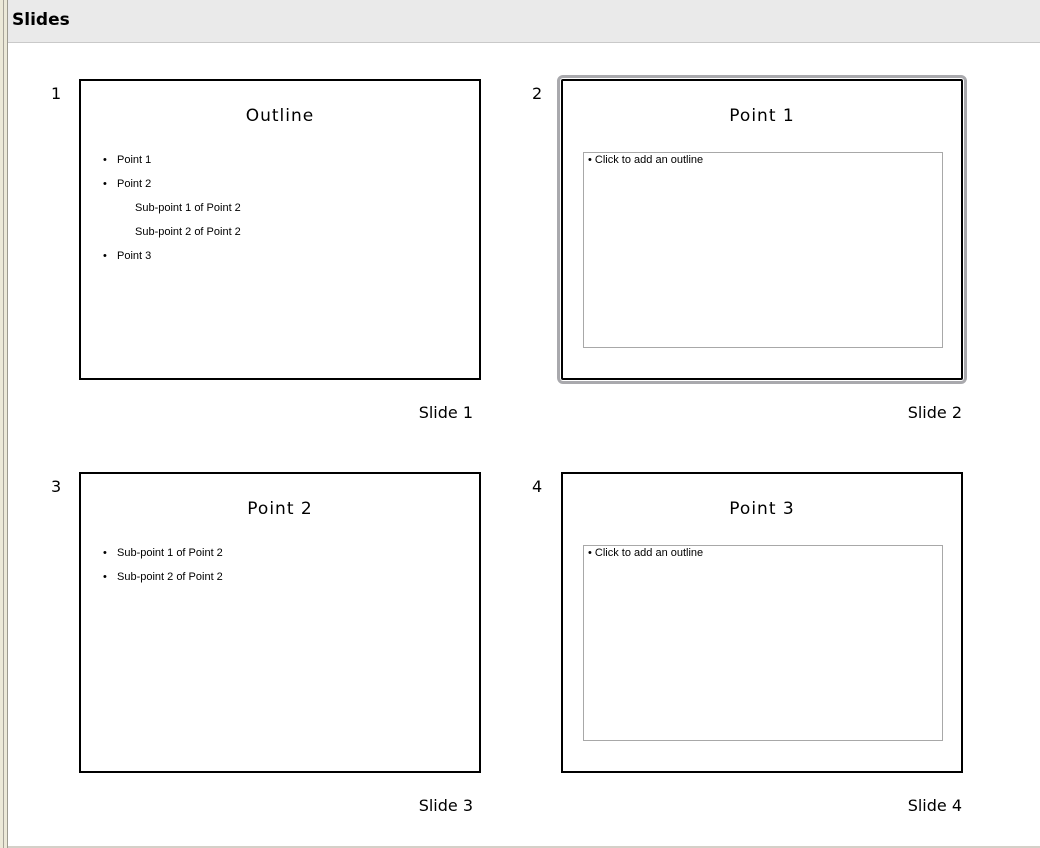 This screenshot has width=1040, height=848. What do you see at coordinates (163, 553) in the screenshot?
I see `bullet-item: • Sub-point 1 of Point 2` at bounding box center [163, 553].